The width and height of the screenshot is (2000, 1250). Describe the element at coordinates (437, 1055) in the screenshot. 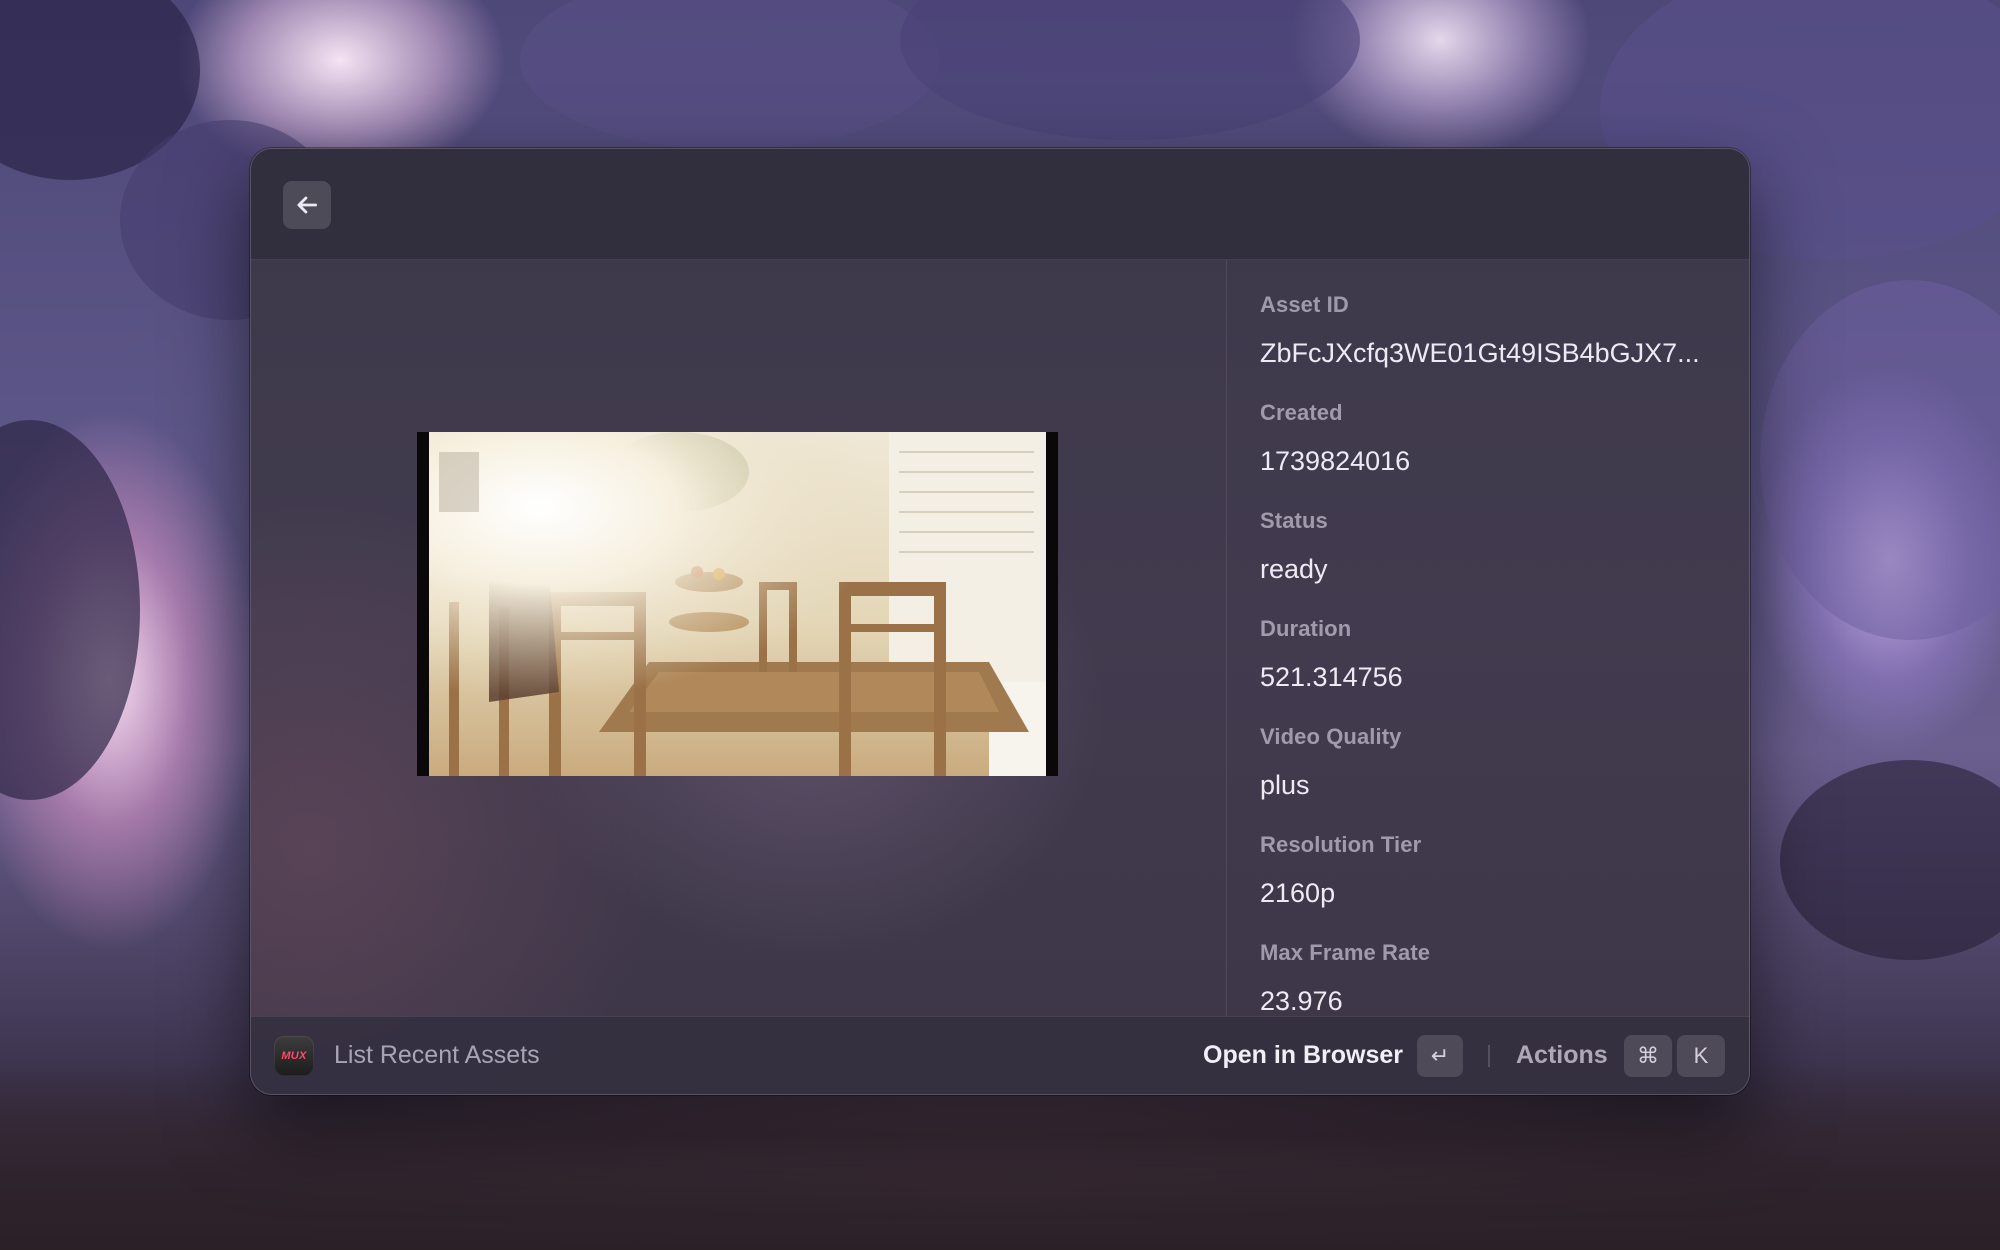

I see `command-title: List Recent Assets` at that location.